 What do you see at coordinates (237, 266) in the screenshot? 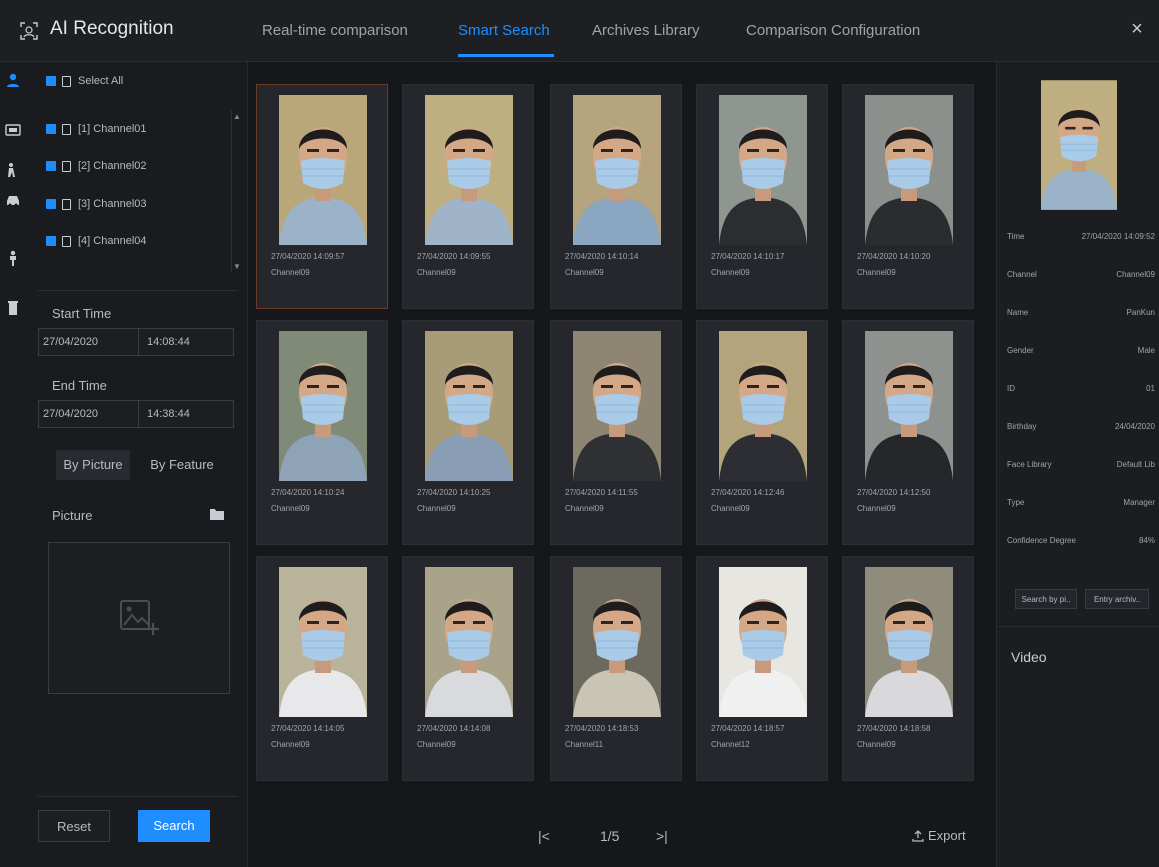
I see `scroll-down-icon: ▼` at bounding box center [237, 266].